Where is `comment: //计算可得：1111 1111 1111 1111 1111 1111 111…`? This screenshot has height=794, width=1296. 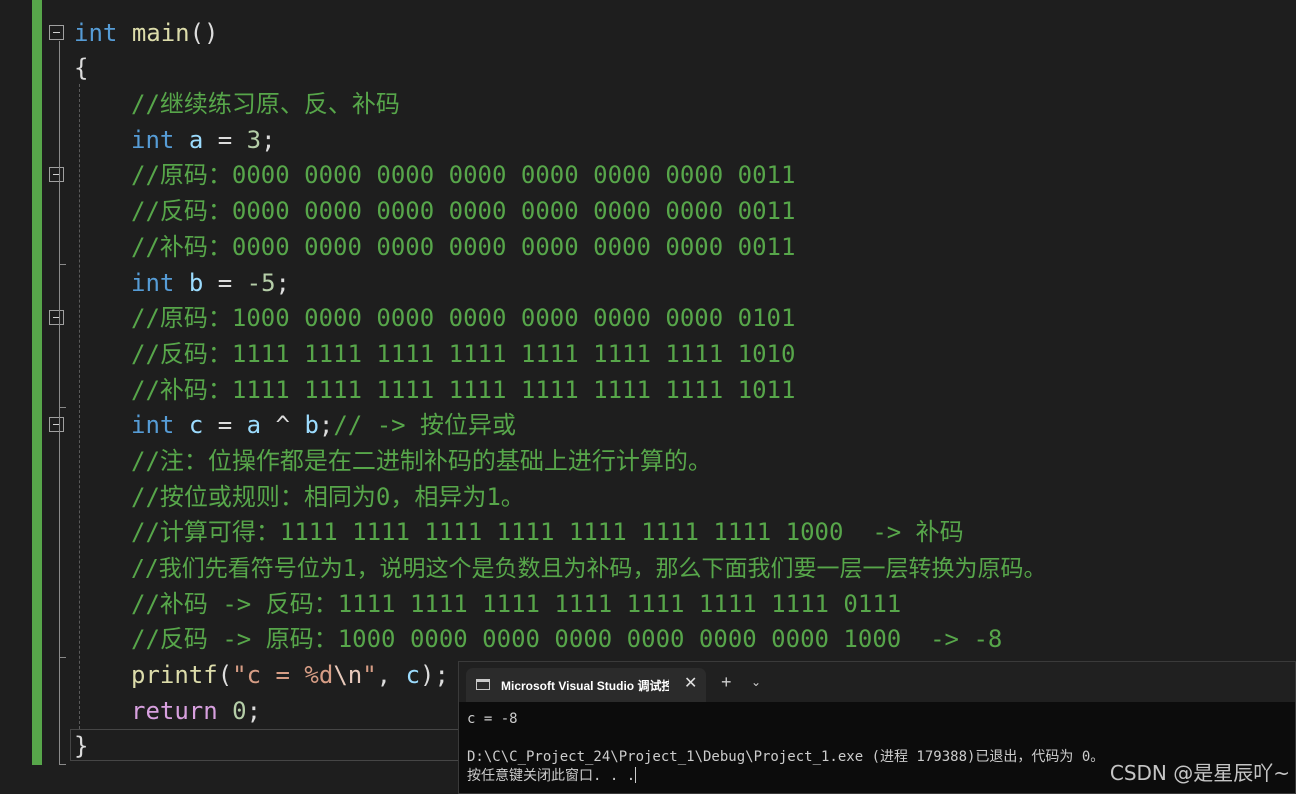 comment: //计算可得：1111 1111 1111 1111 1111 1111 111… is located at coordinates (547, 532).